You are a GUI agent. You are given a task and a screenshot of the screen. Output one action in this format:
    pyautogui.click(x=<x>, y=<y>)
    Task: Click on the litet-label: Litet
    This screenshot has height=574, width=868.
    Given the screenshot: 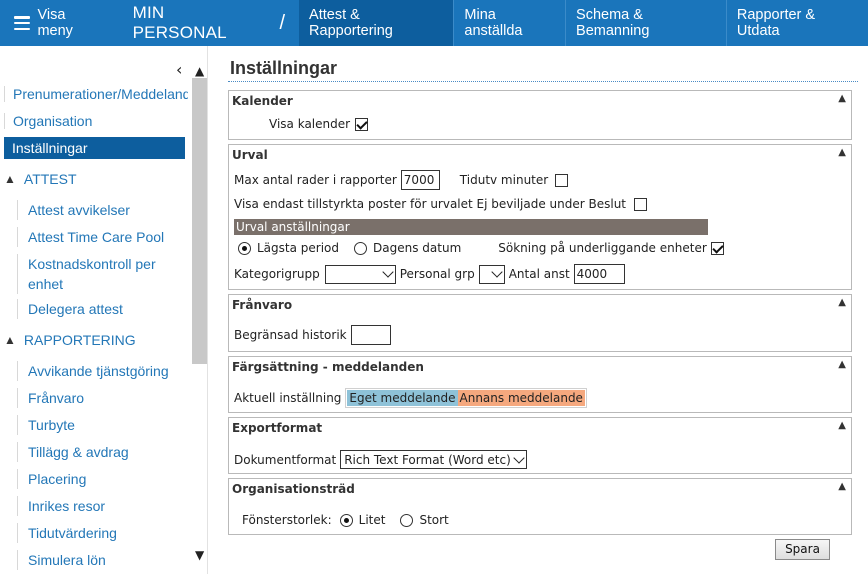 What is the action you would take?
    pyautogui.click(x=372, y=520)
    